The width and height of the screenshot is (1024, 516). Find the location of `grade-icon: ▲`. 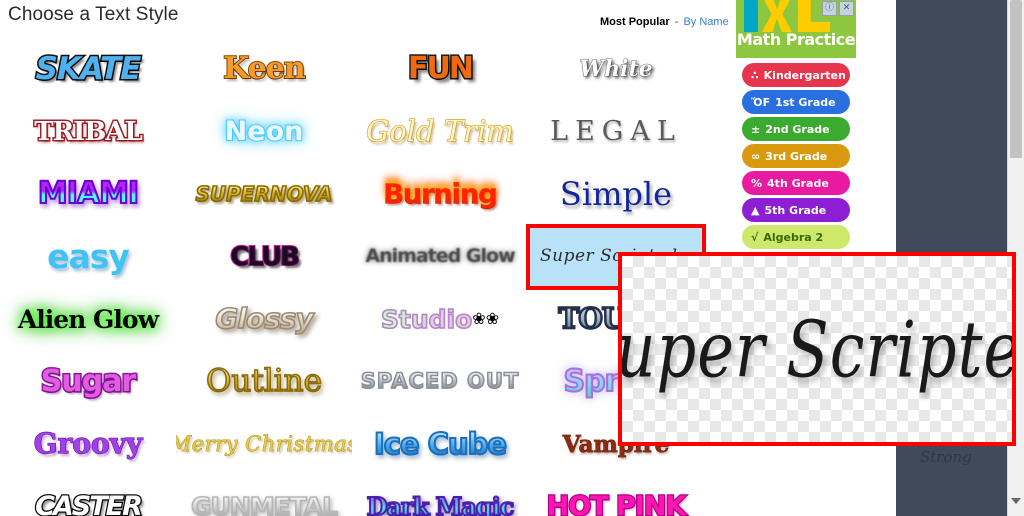

grade-icon: ▲ is located at coordinates (755, 210).